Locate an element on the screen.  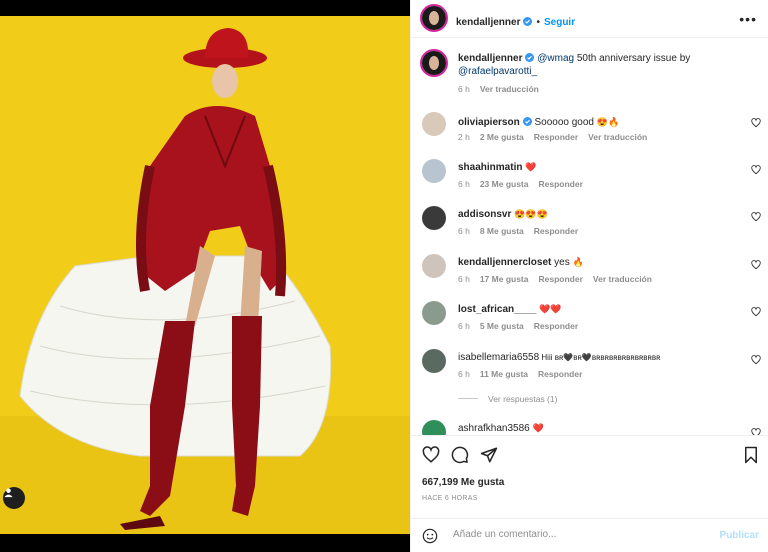
caption-avatar is located at coordinates (434, 63).